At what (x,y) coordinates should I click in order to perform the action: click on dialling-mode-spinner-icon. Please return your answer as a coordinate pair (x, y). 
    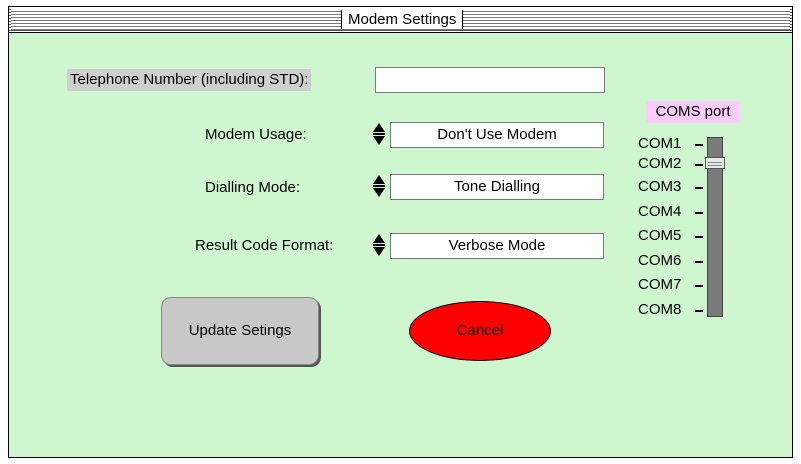
    Looking at the image, I should click on (379, 187).